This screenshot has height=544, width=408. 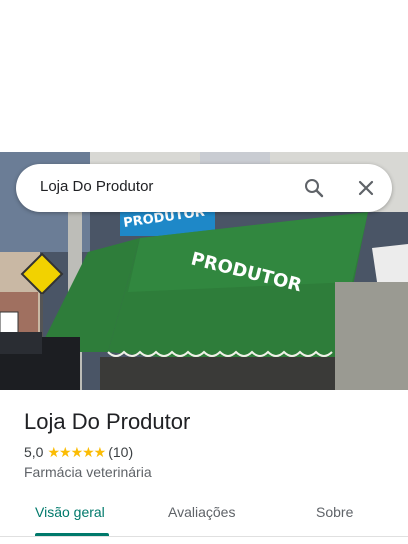 What do you see at coordinates (334, 512) in the screenshot?
I see `tab-about: Sobre` at bounding box center [334, 512].